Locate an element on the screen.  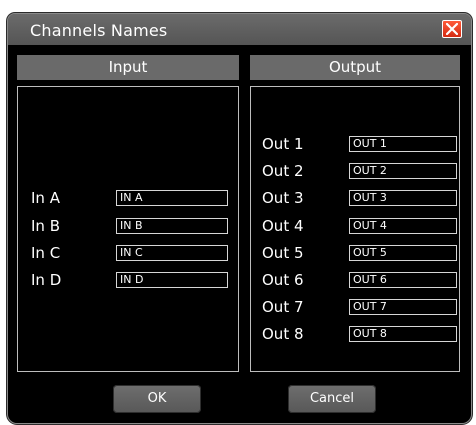
background-strip is located at coordinates (238, 7).